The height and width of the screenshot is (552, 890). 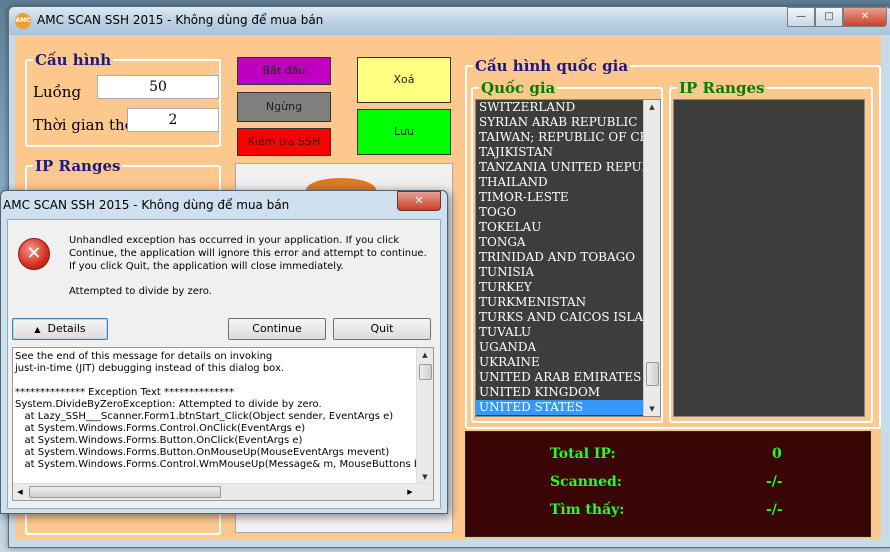 What do you see at coordinates (568, 167) in the screenshot?
I see `country-item: TANZANIA UNITED REPUBL` at bounding box center [568, 167].